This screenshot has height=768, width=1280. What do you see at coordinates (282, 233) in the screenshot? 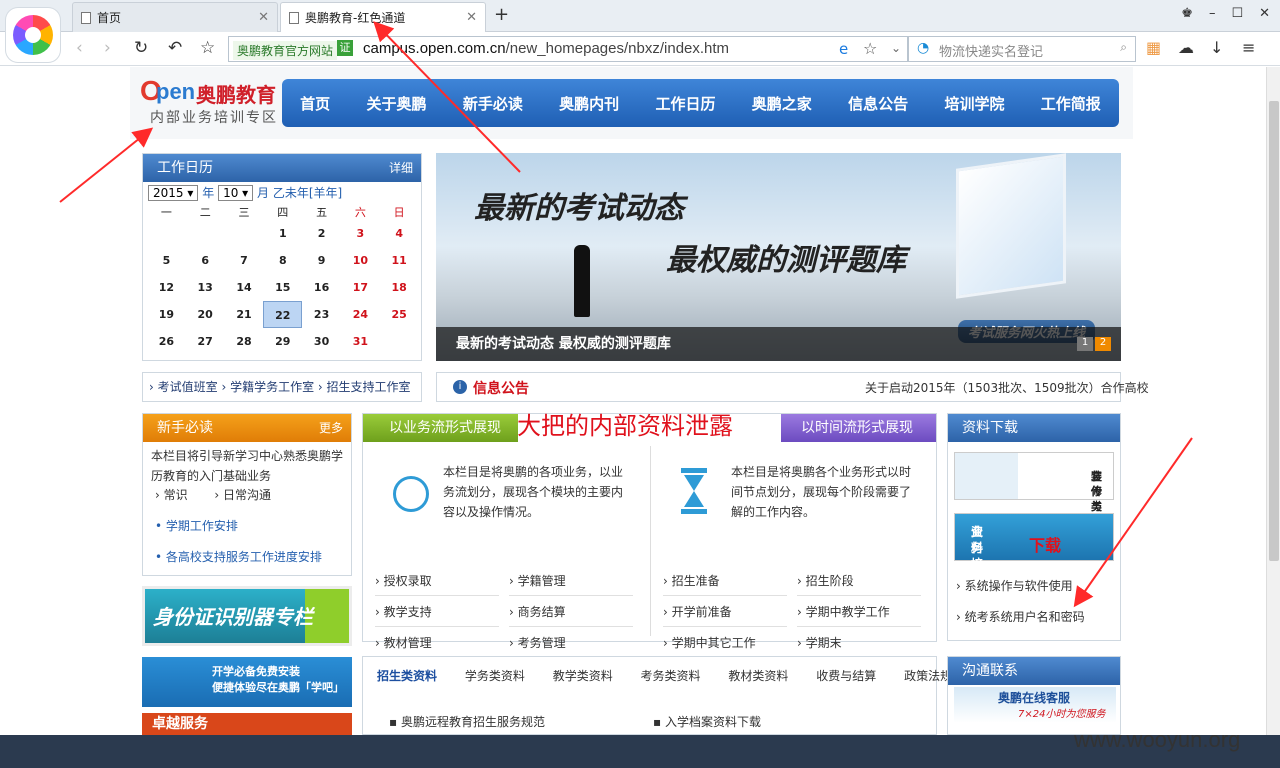
I see `calendar-day: 1` at bounding box center [282, 233].